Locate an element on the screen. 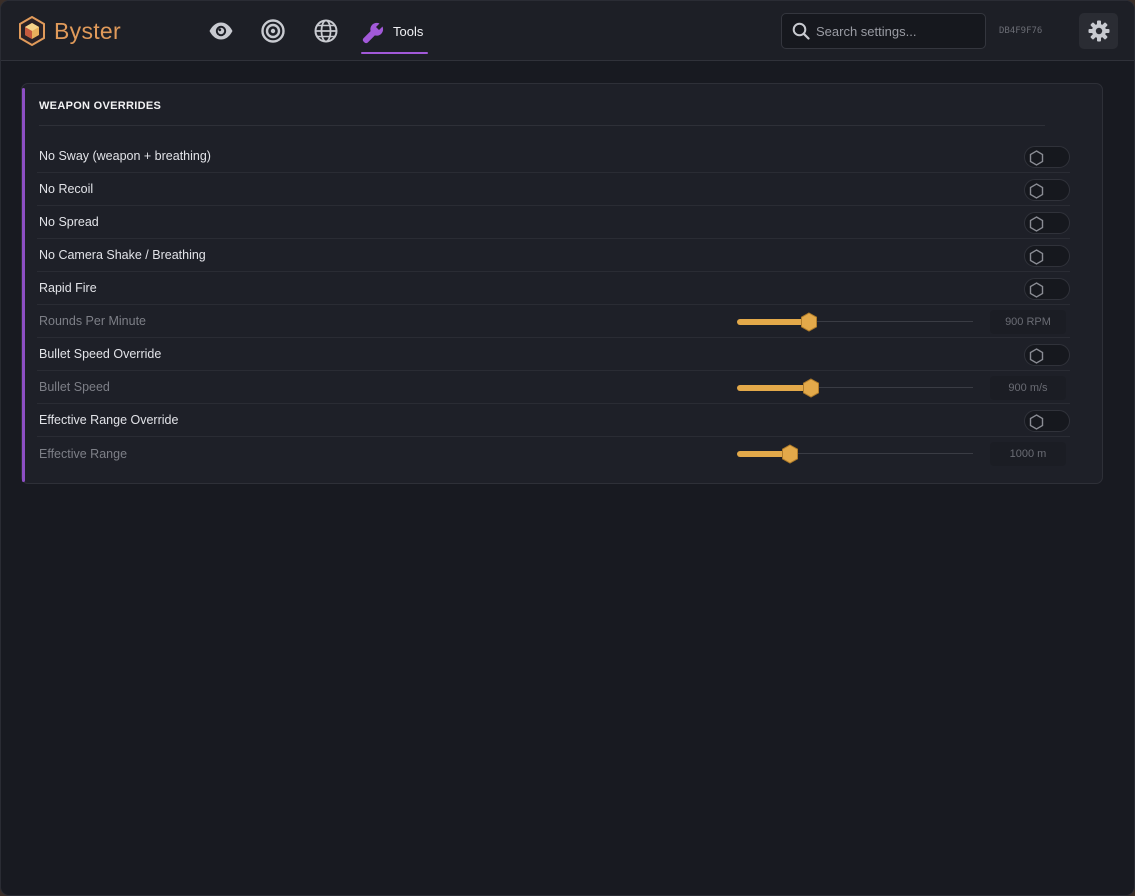  target-icon is located at coordinates (273, 31).